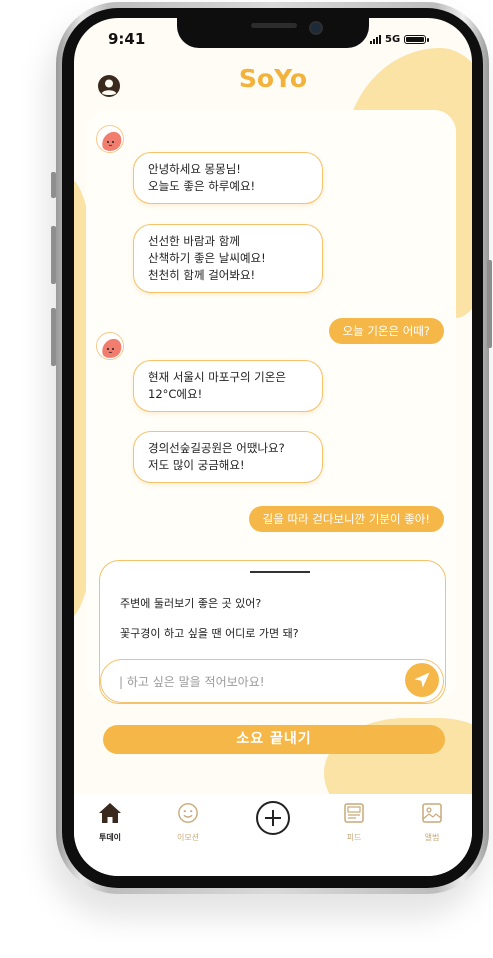 The height and width of the screenshot is (958, 493). What do you see at coordinates (274, 739) in the screenshot?
I see `end-walk-button: 소요 끝내기` at bounding box center [274, 739].